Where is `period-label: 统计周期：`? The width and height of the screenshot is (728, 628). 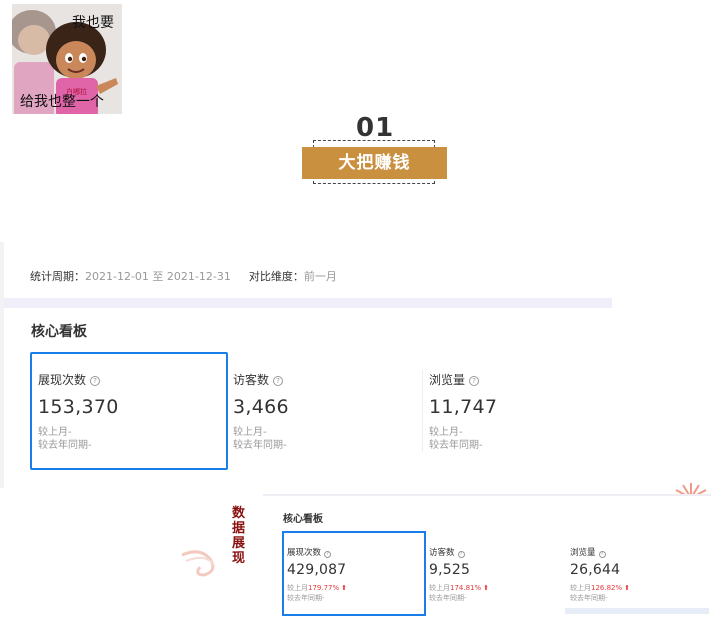 period-label: 统计周期： is located at coordinates (57, 276).